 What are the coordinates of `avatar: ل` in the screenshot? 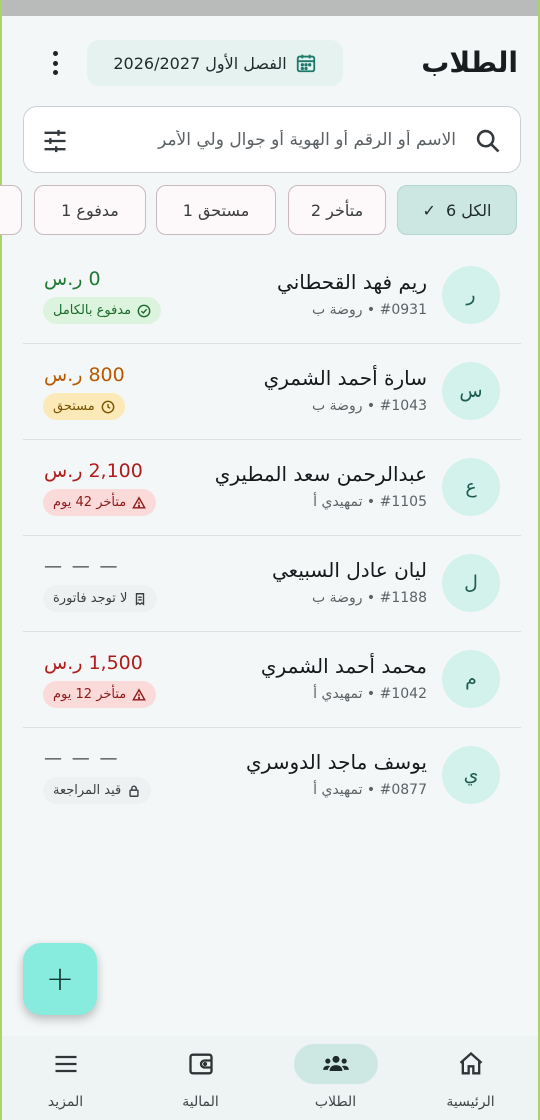 It's located at (471, 583).